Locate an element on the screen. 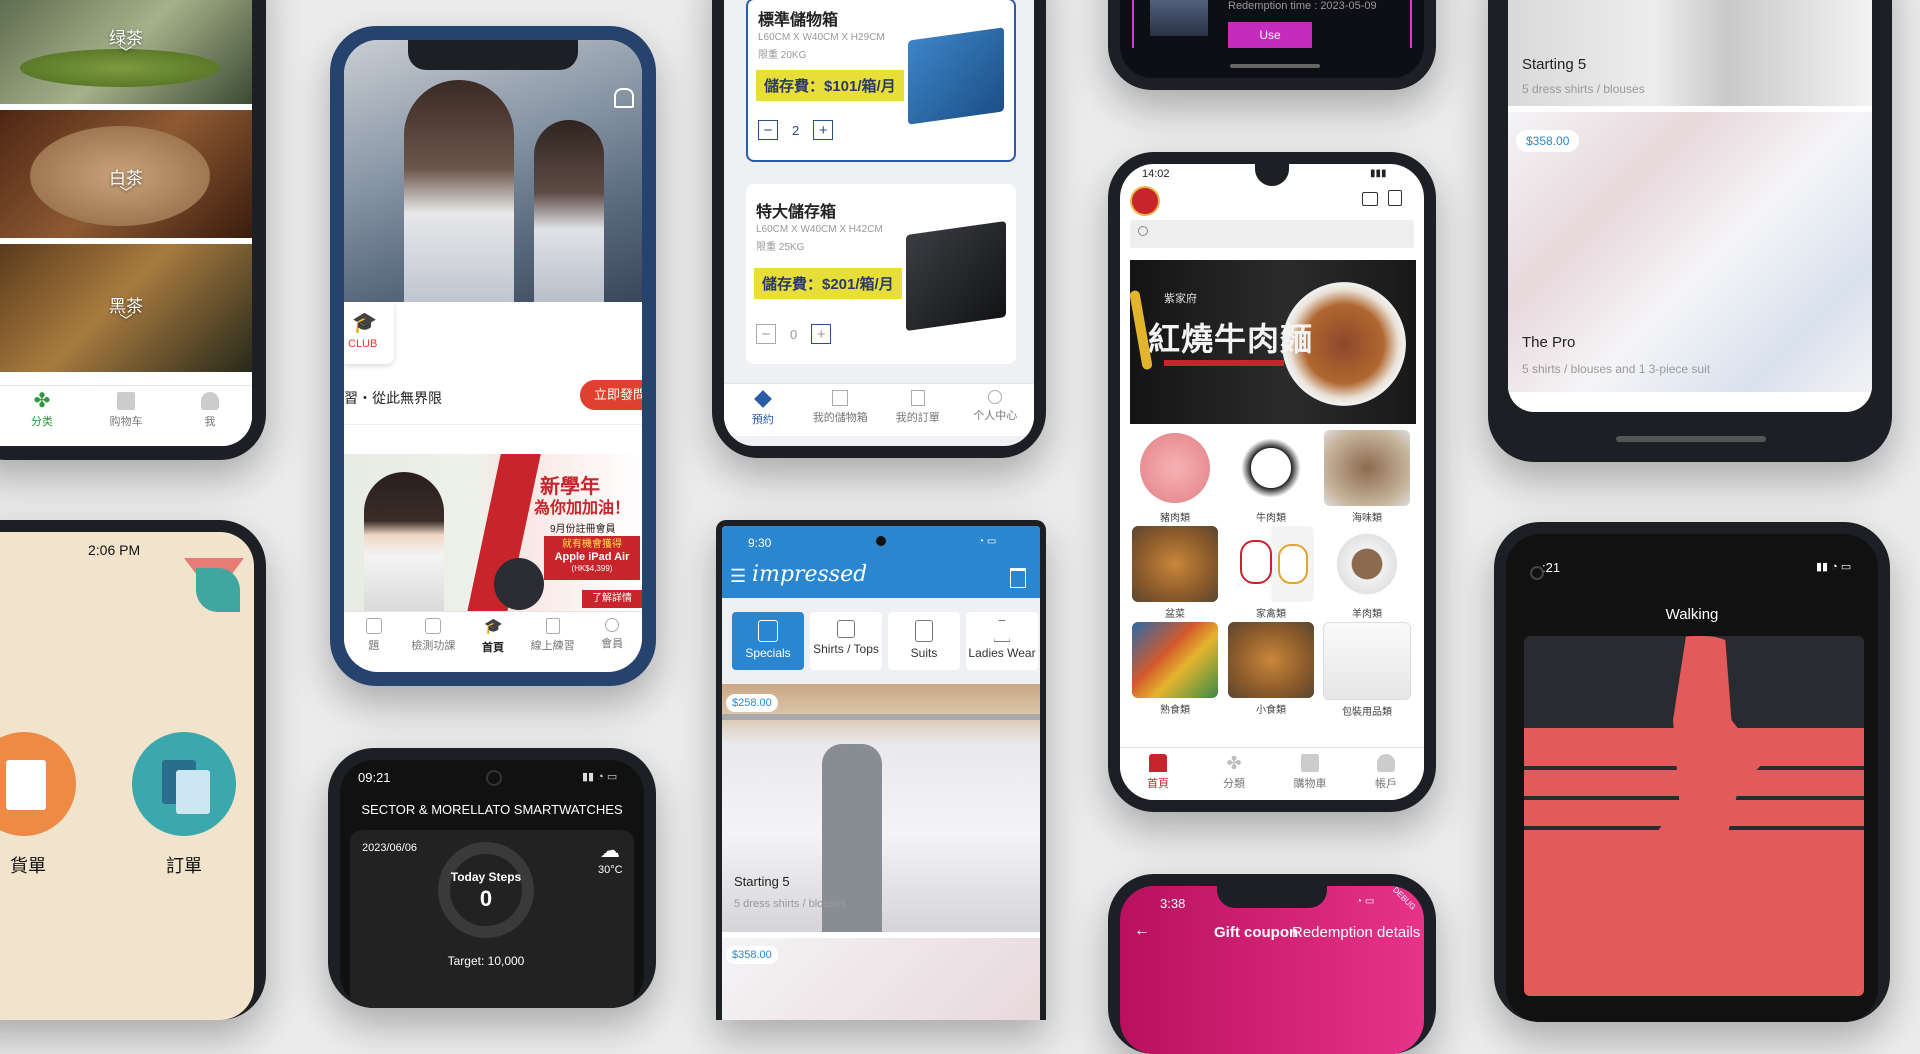  tab-cart: 購物車 is located at coordinates (1310, 774).